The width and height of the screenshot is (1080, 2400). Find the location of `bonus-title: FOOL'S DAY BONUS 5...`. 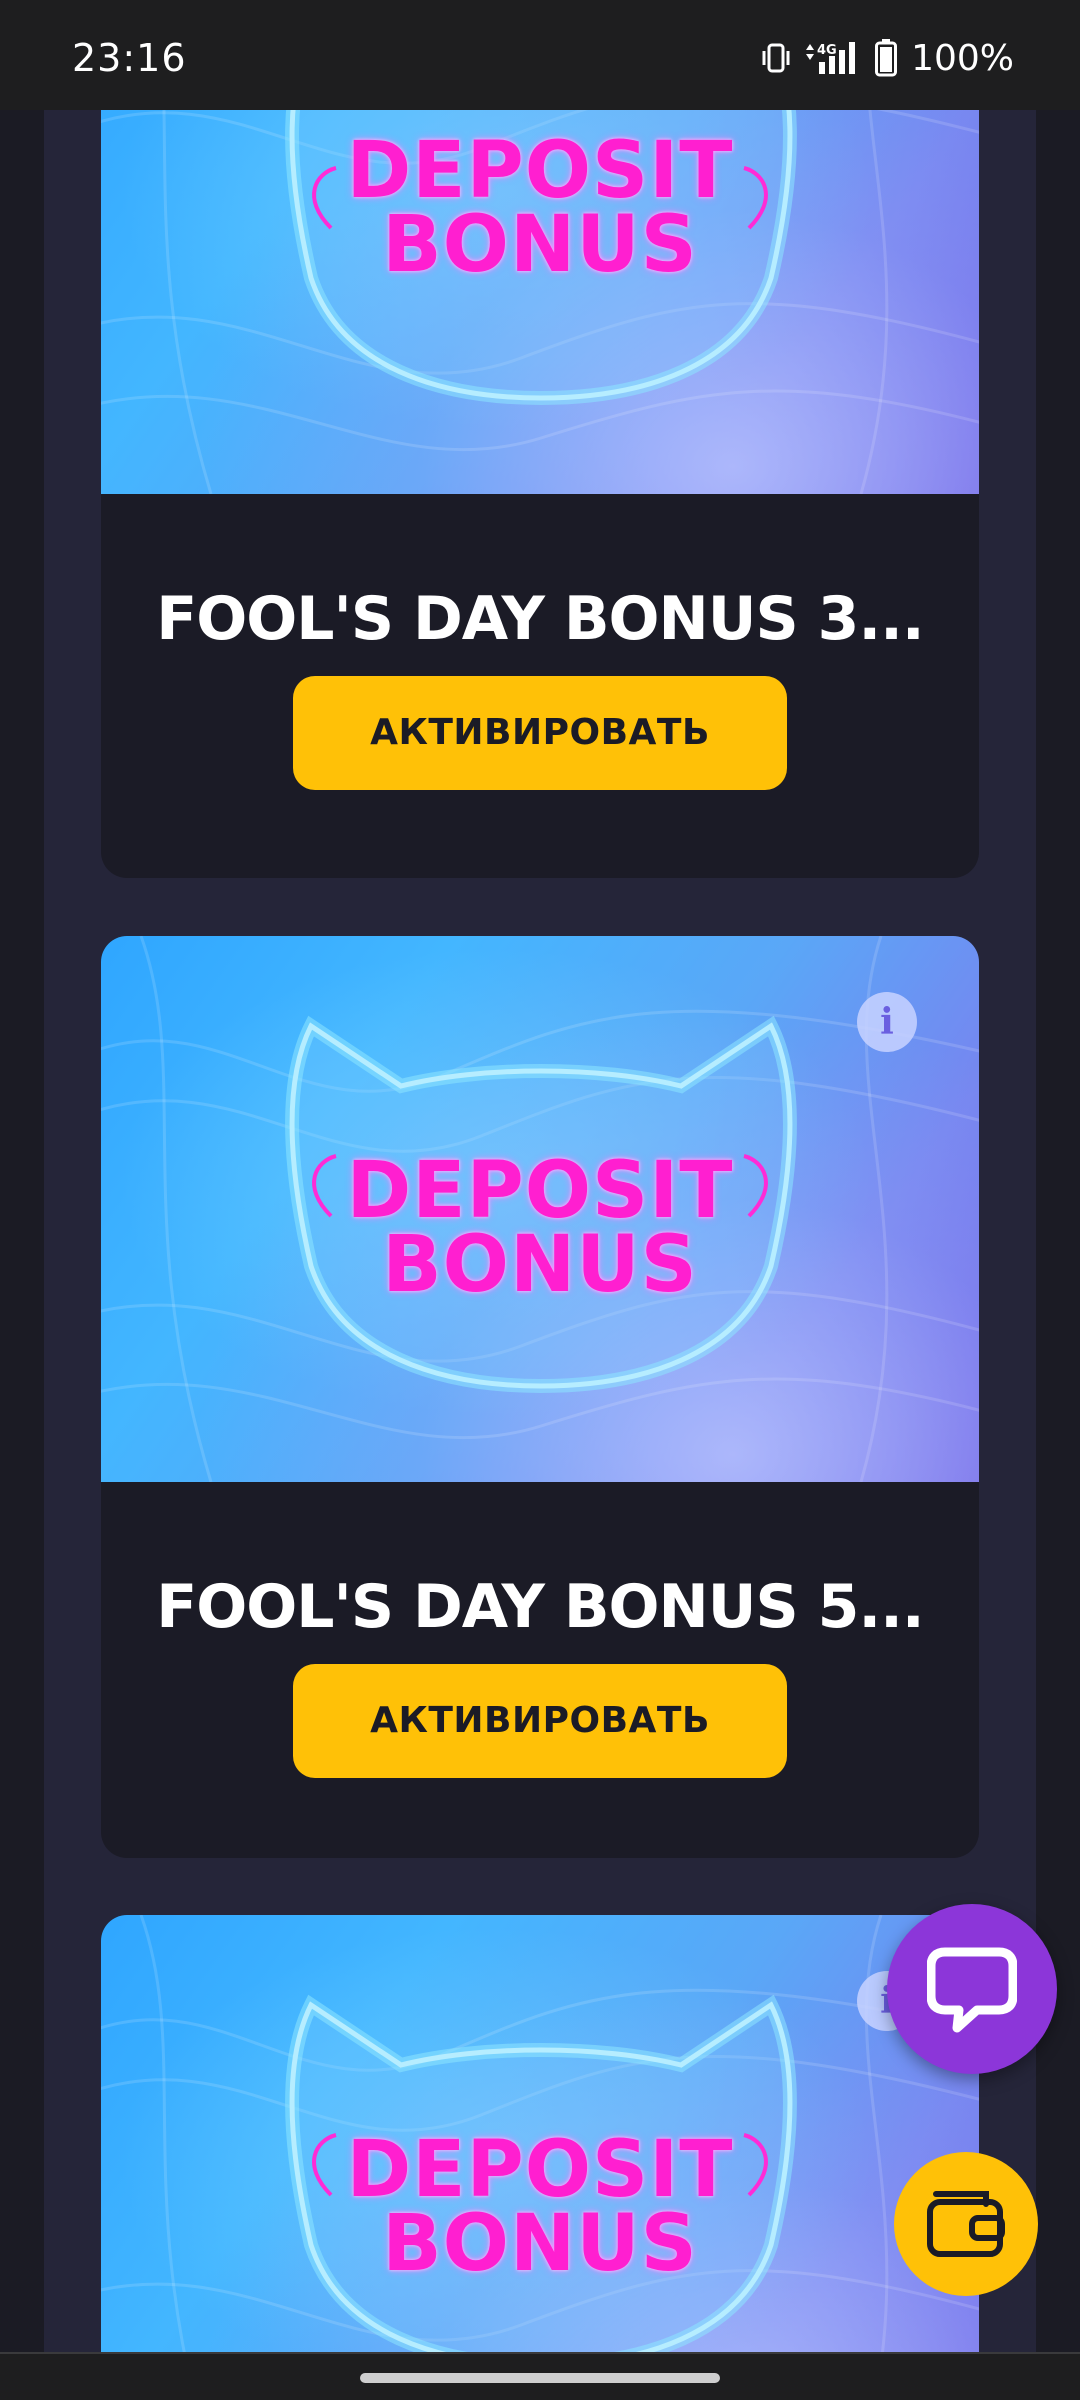

bonus-title: FOOL'S DAY BONUS 5... is located at coordinates (540, 1607).